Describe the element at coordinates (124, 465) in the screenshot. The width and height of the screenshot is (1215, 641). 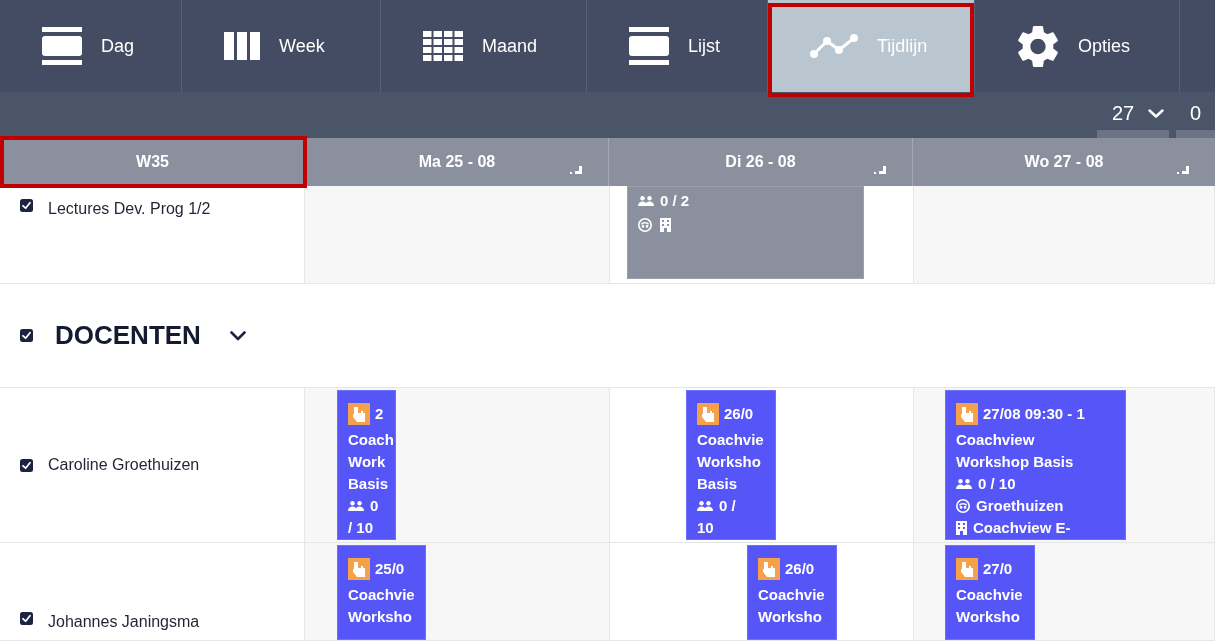
I see `row-label: Caroline Groethuizen` at that location.